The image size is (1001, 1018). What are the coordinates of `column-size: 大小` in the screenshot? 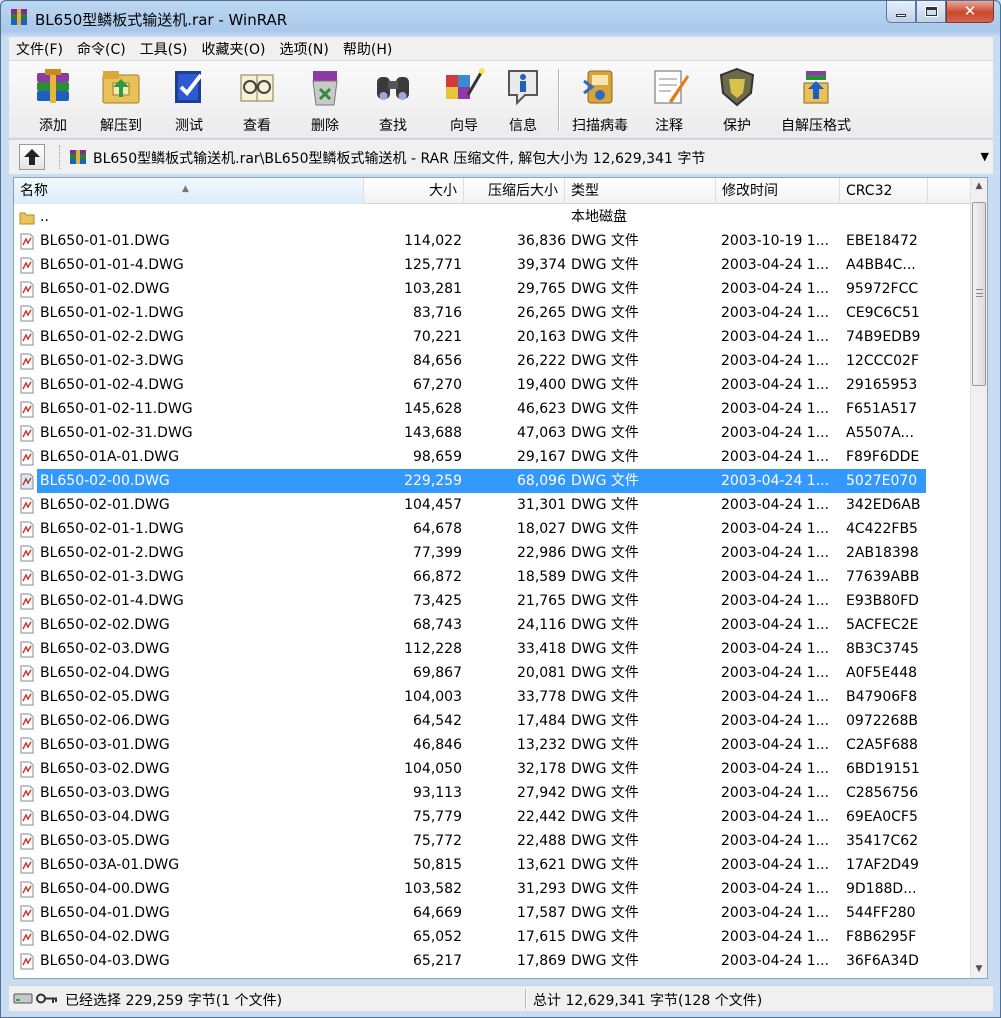 It's located at (414, 191).